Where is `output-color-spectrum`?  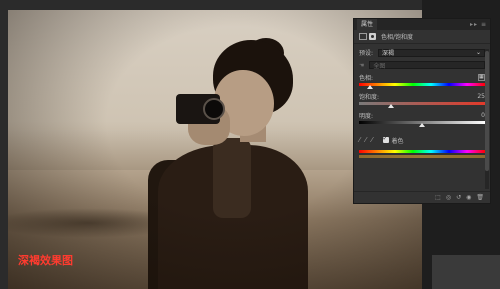 output-color-spectrum is located at coordinates (422, 156).